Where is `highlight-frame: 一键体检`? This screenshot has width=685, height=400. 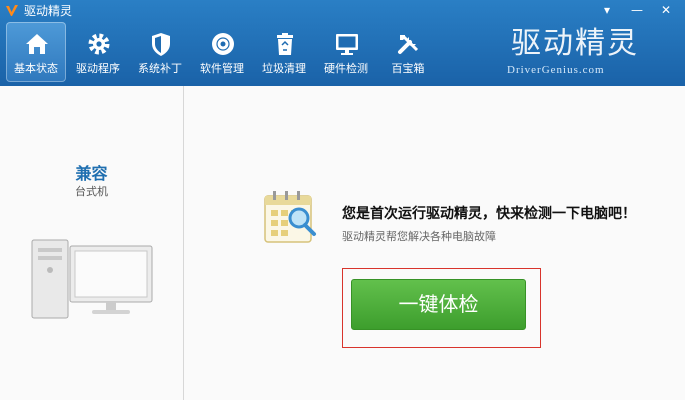
highlight-frame: 一键体检 is located at coordinates (441, 308).